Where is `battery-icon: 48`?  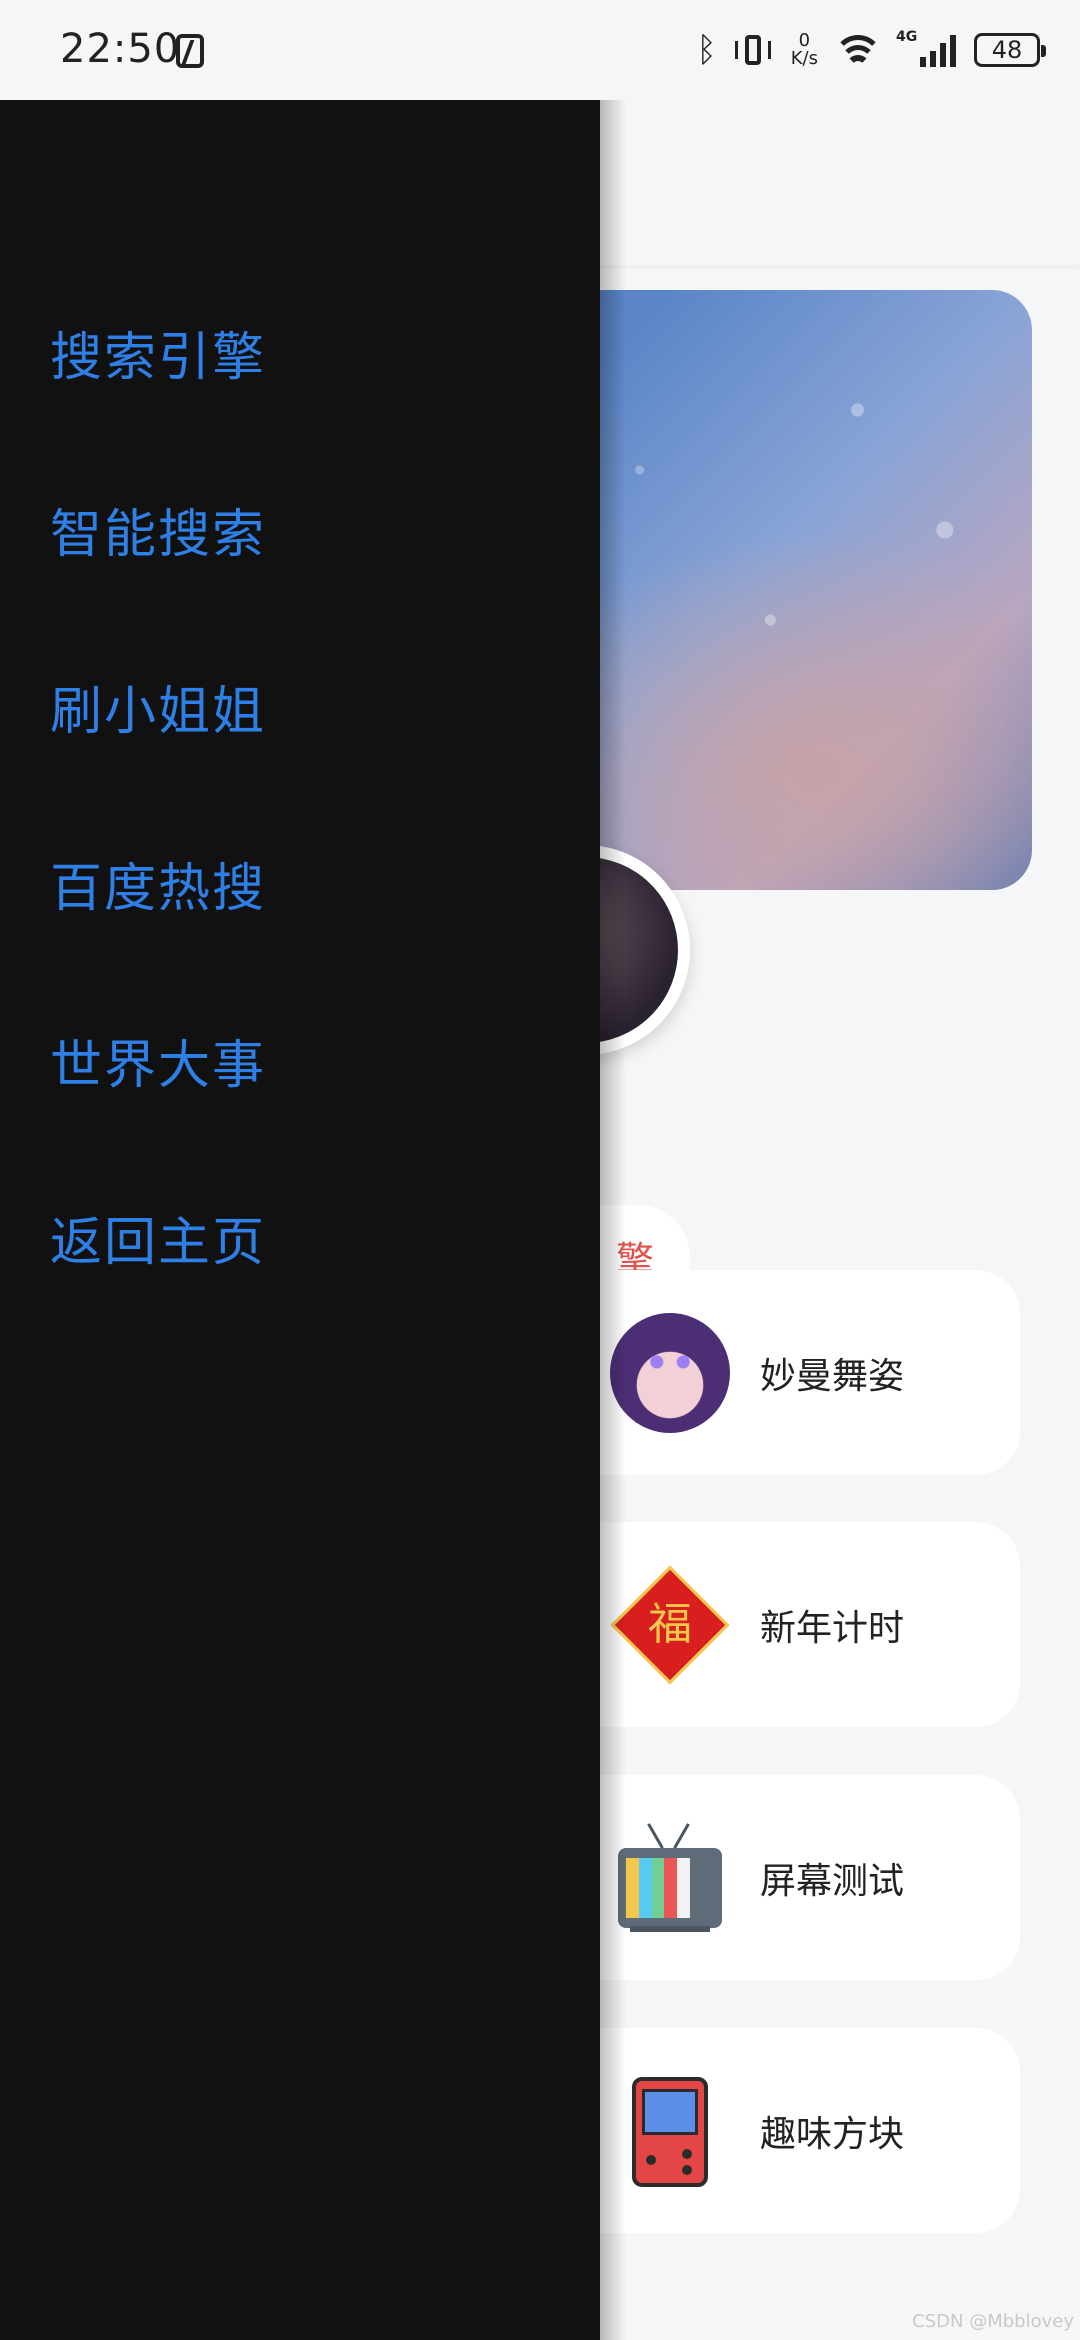 battery-icon: 48 is located at coordinates (1010, 50).